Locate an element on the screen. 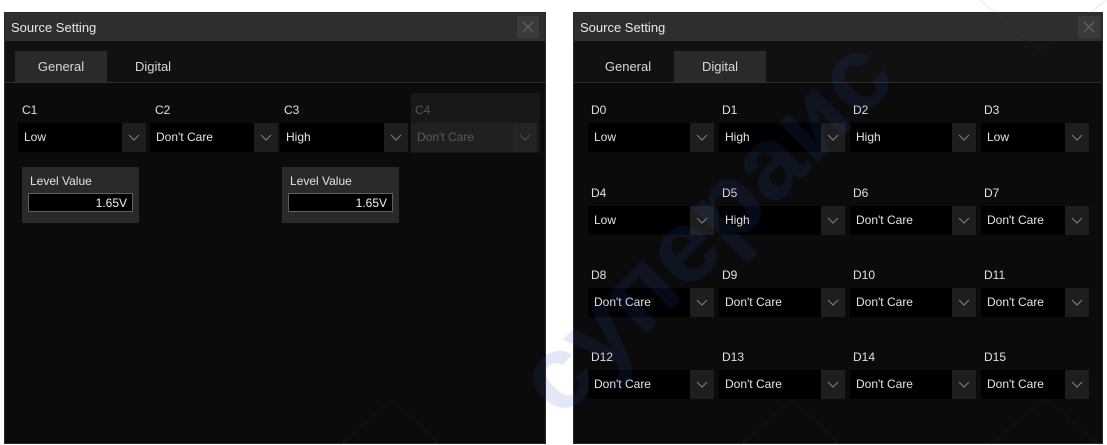  level-value-label: Level Value is located at coordinates (61, 181).